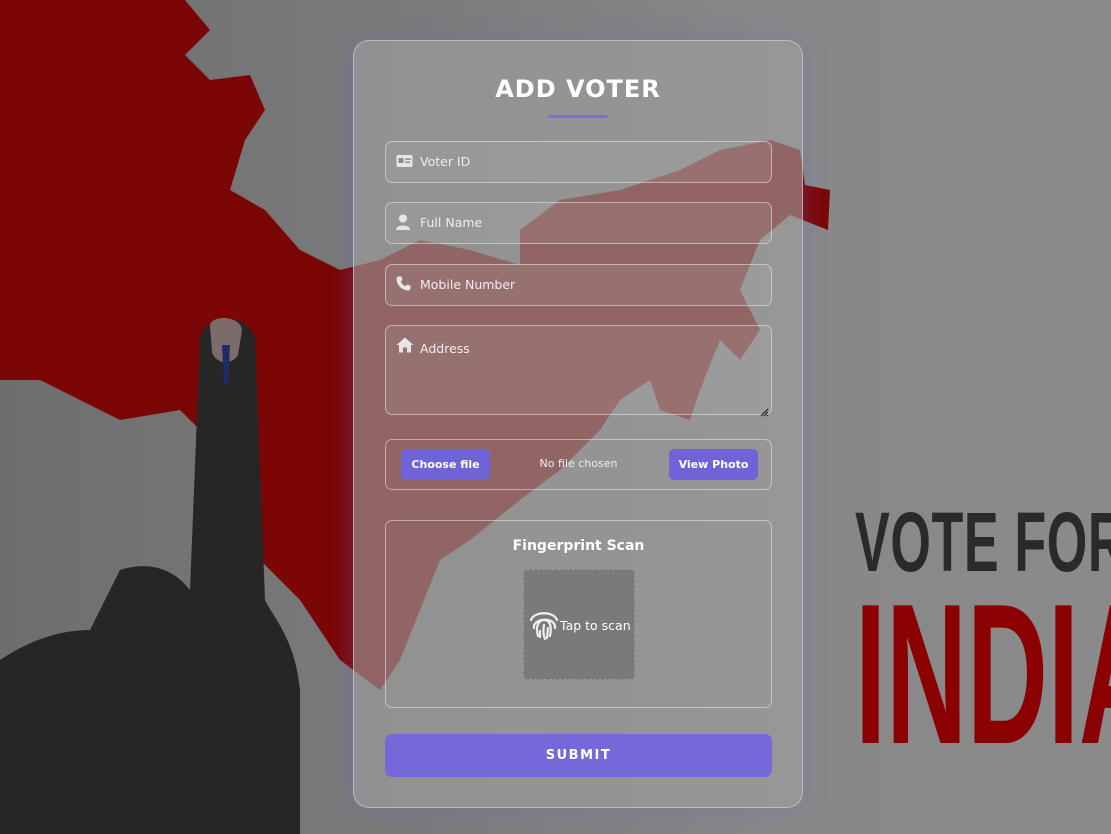 The width and height of the screenshot is (1111, 834). Describe the element at coordinates (764, 409) in the screenshot. I see `resize-handle-icon` at that location.